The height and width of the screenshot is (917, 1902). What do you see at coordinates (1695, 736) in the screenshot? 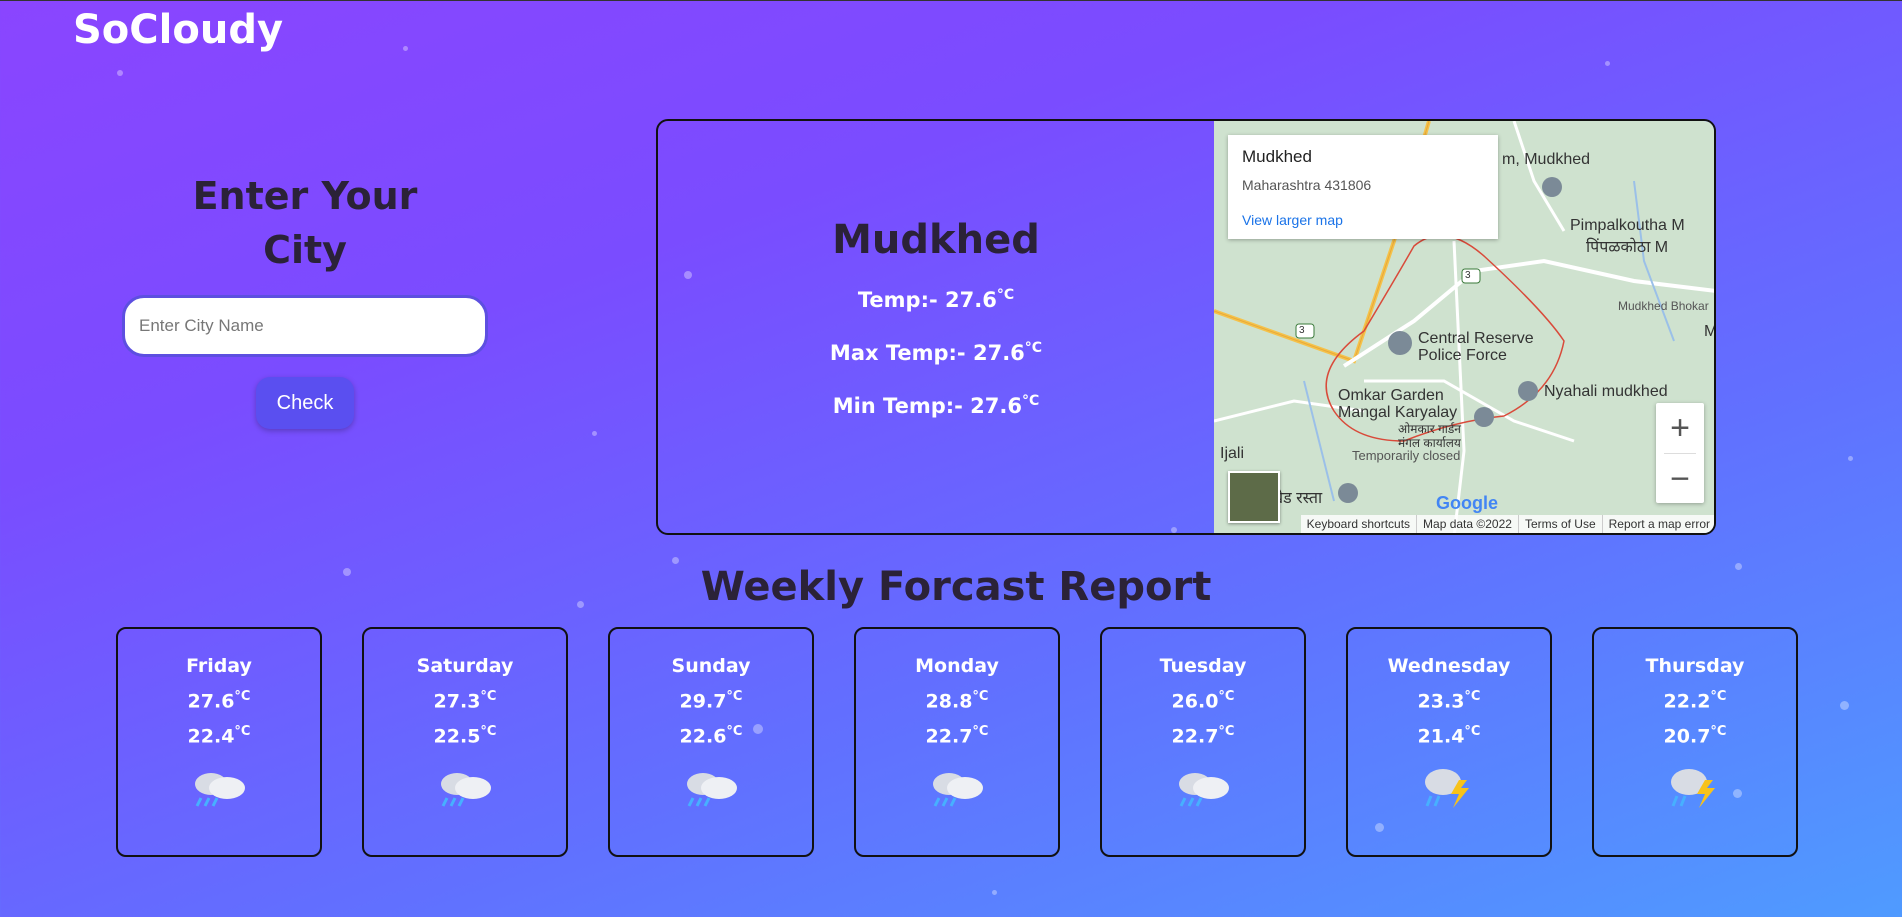
I see `forecast-min-temp: 20.7°C` at bounding box center [1695, 736].